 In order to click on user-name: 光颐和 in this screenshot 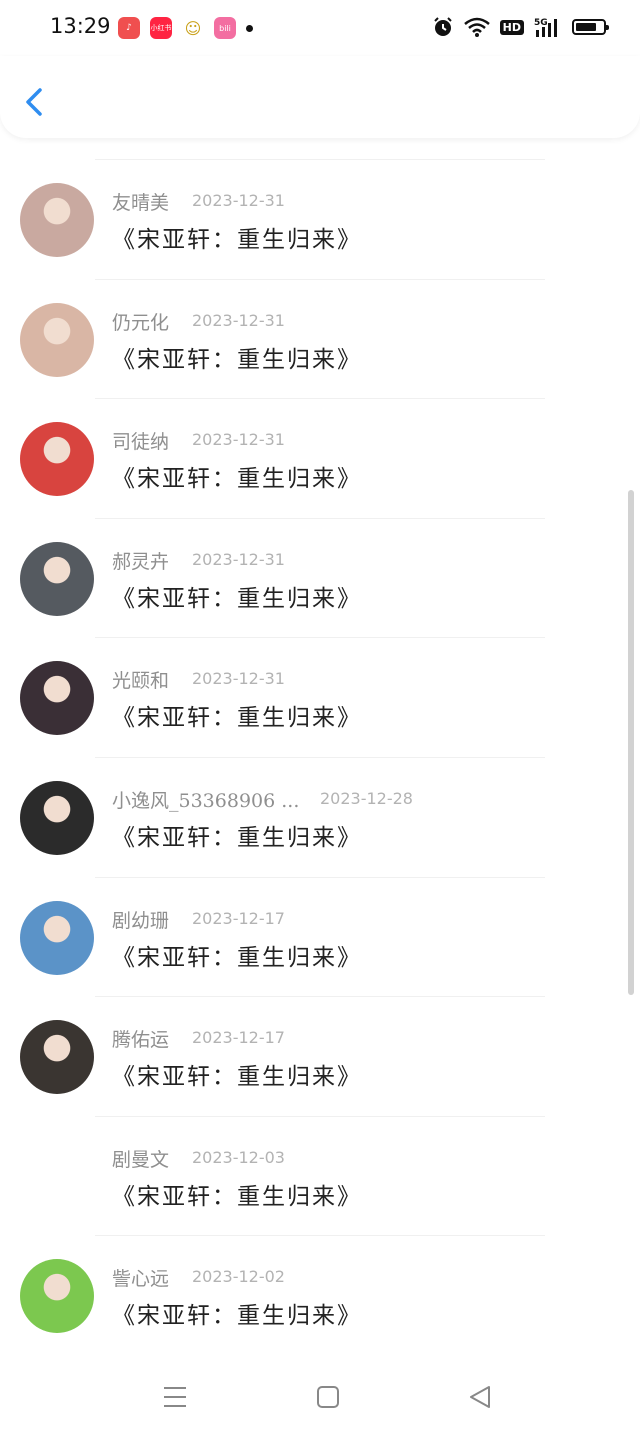, I will do `click(140, 679)`.